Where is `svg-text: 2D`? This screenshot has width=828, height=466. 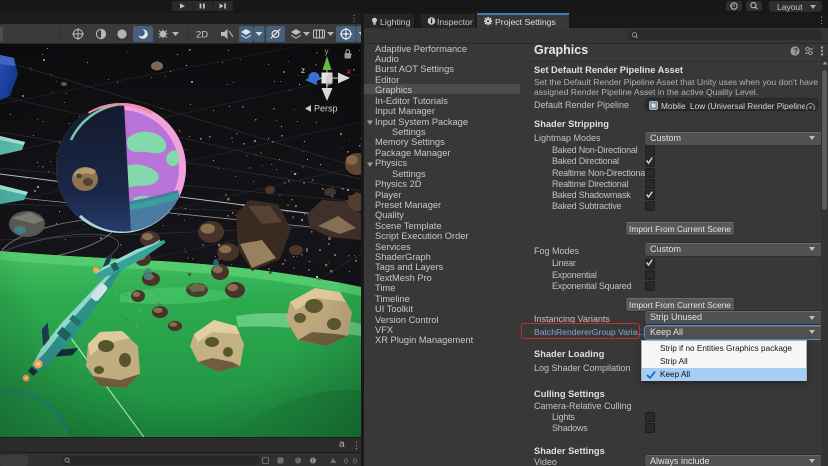 svg-text: 2D is located at coordinates (202, 35).